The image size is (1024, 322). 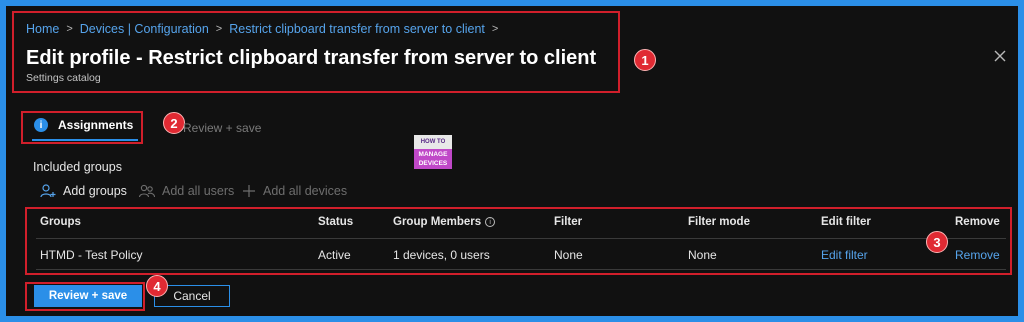 I want to click on column-header-status: Status, so click(x=336, y=222).